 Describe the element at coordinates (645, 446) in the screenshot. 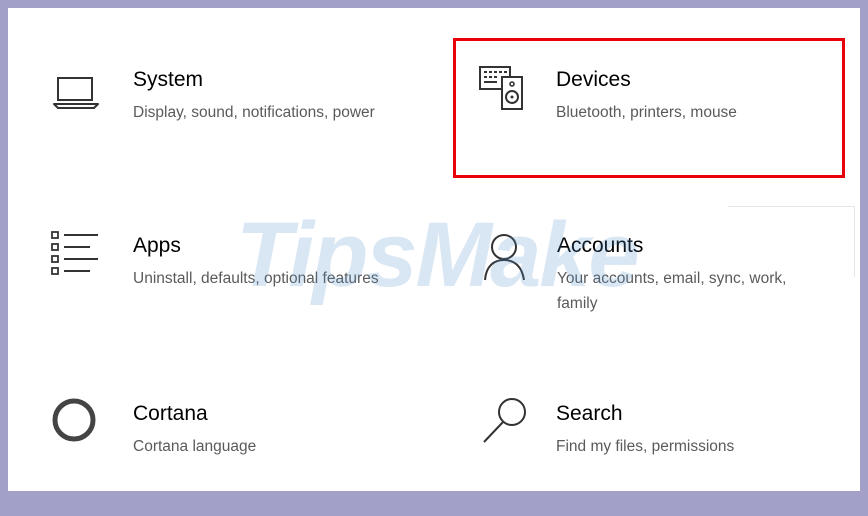

I see `tile-search-desc: Find my files, permissions` at that location.